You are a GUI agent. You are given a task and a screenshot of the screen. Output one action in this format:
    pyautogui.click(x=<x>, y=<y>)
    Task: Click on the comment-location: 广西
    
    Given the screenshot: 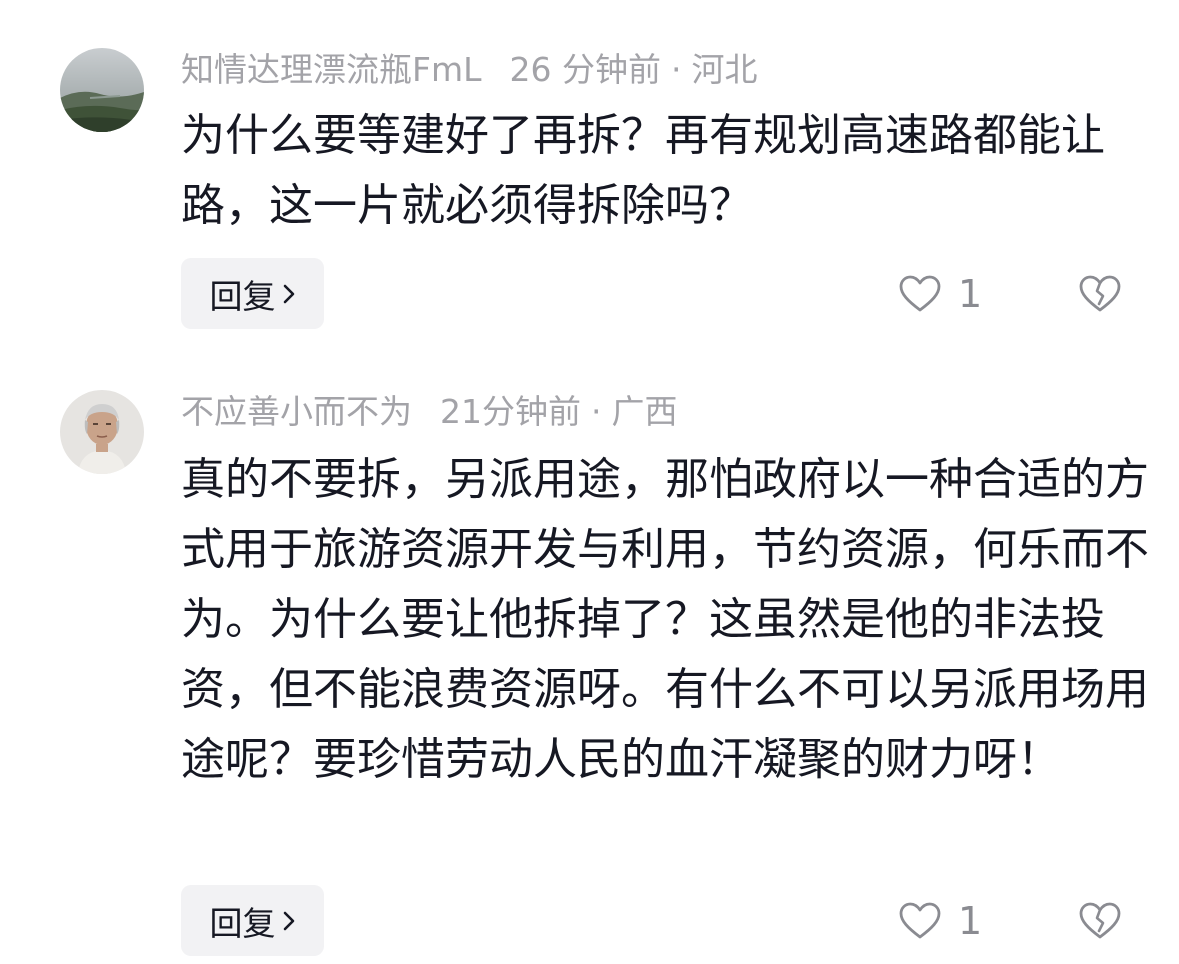 What is the action you would take?
    pyautogui.click(x=644, y=411)
    